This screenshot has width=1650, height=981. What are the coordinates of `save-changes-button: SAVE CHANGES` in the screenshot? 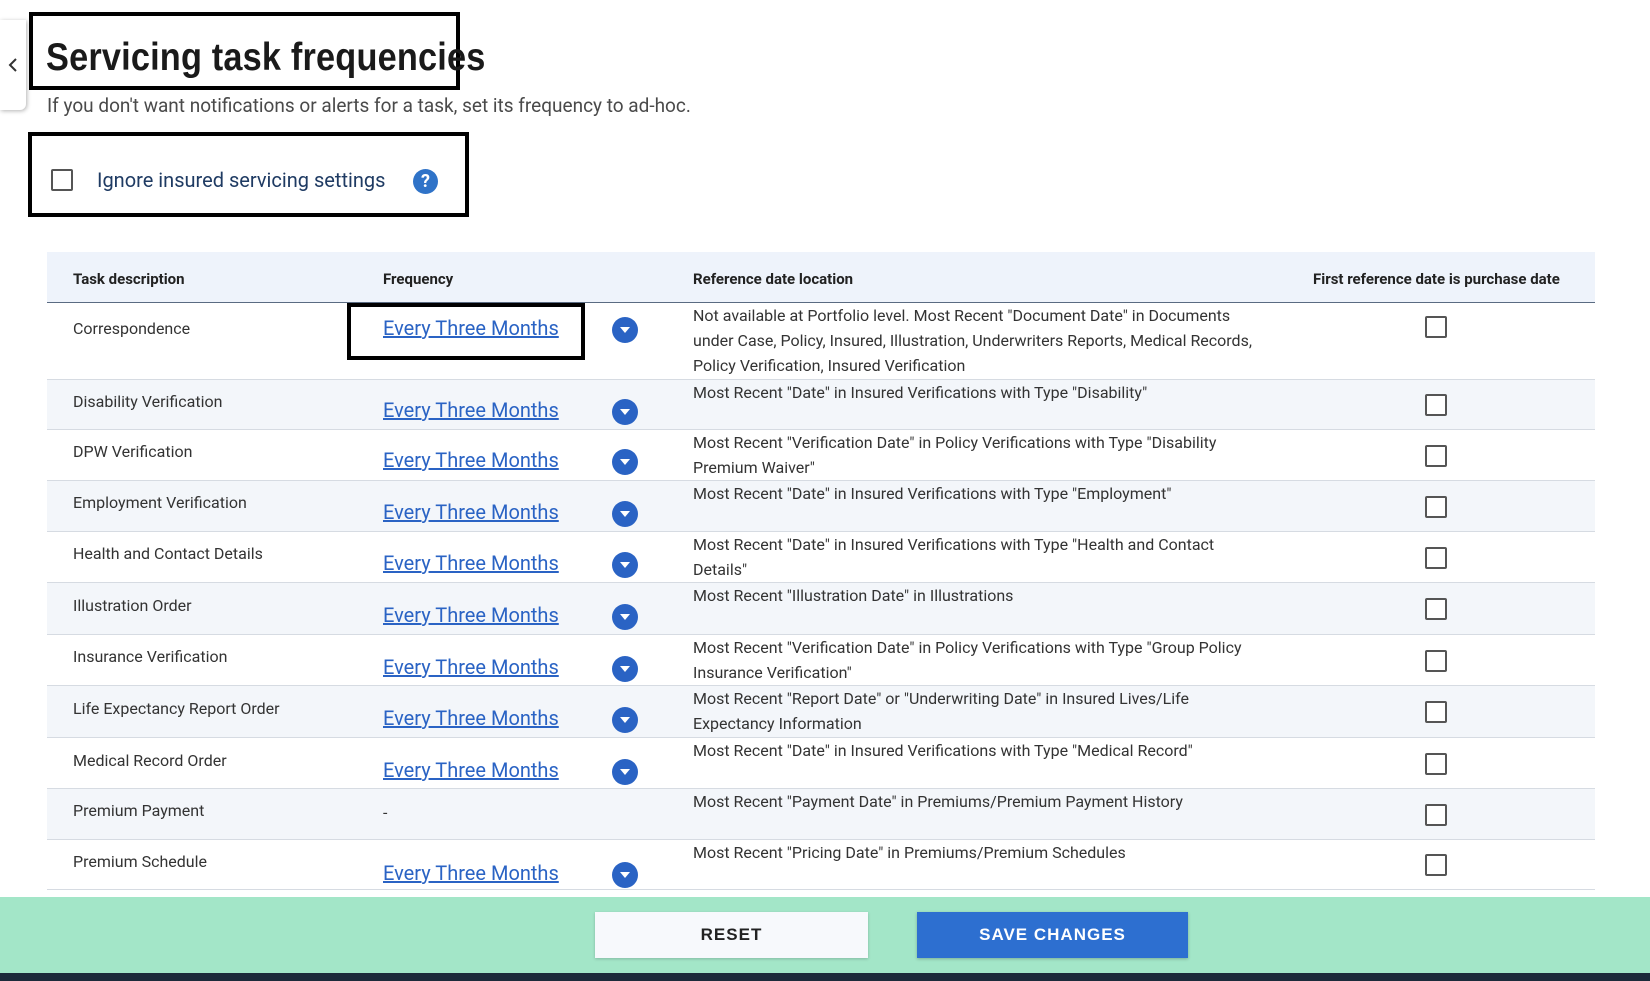 It's located at (1052, 935).